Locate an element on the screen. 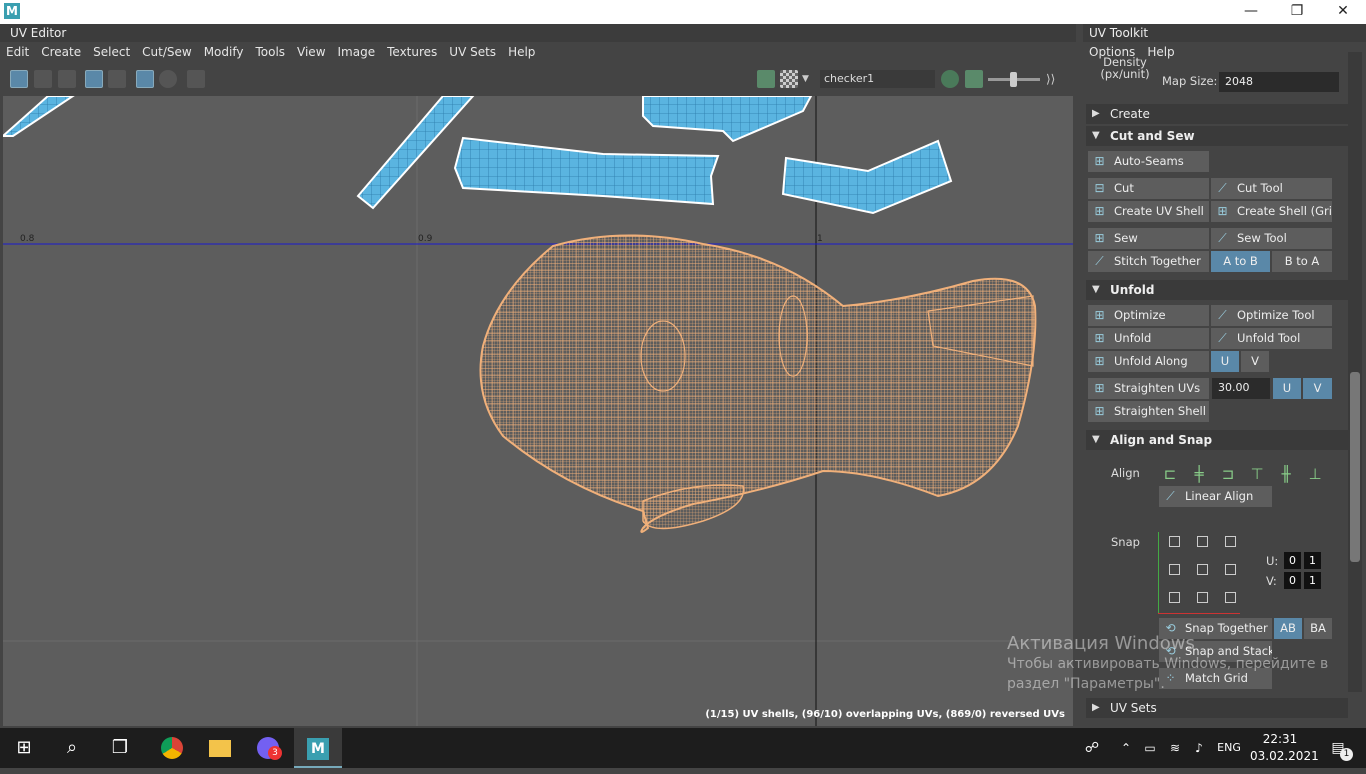 This screenshot has width=1366, height=774. wireframe-toggle-icon is located at coordinates (94, 79).